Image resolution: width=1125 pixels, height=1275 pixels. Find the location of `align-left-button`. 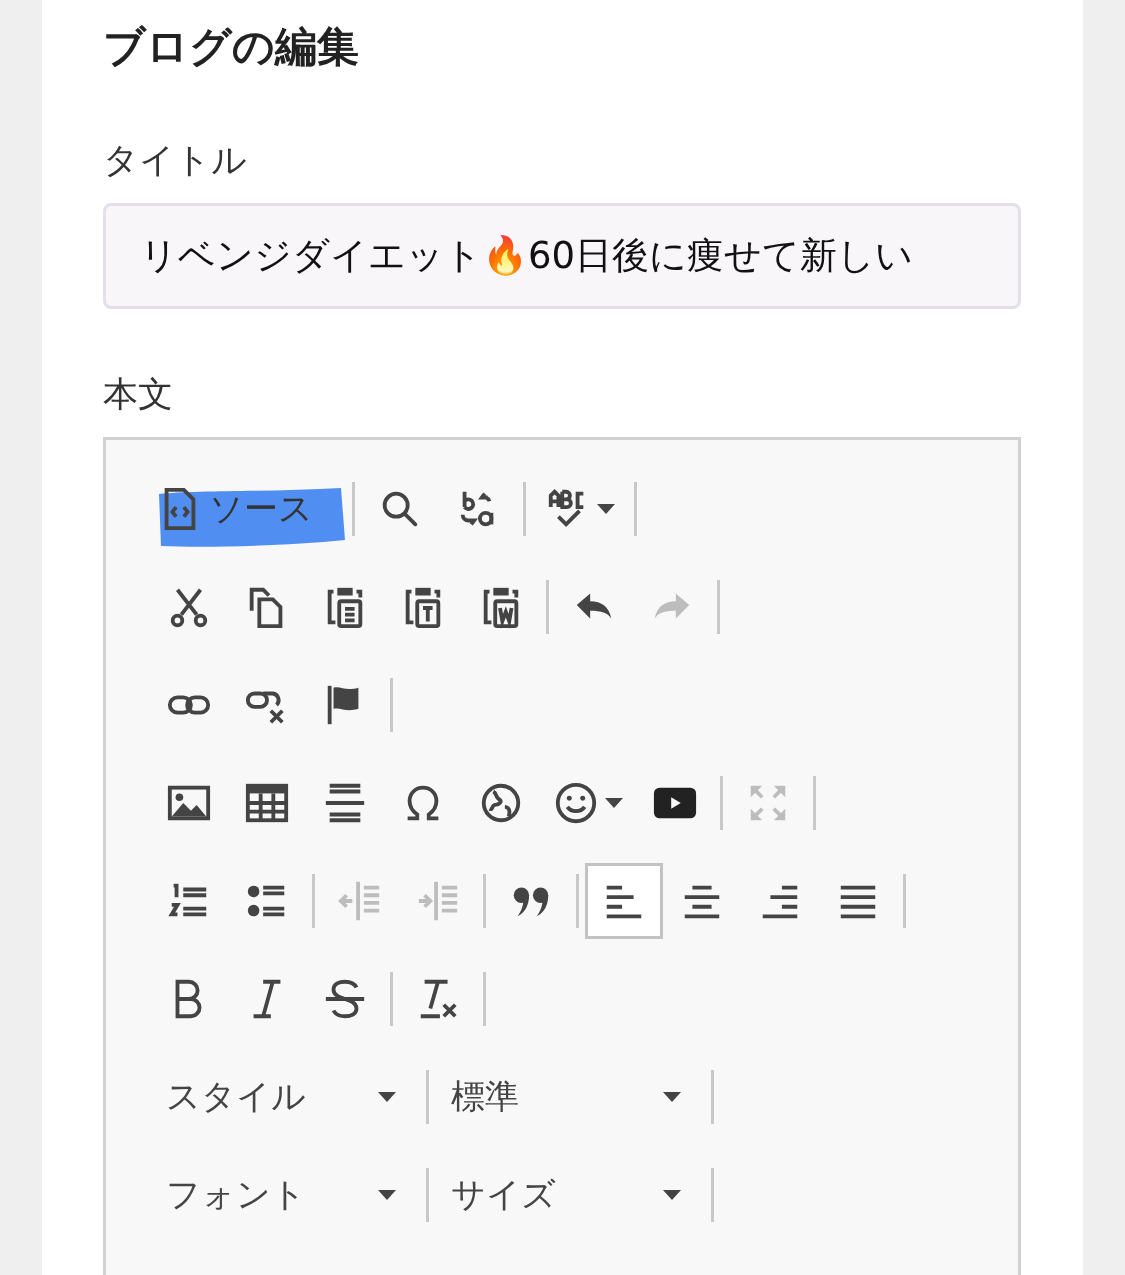

align-left-button is located at coordinates (624, 900).